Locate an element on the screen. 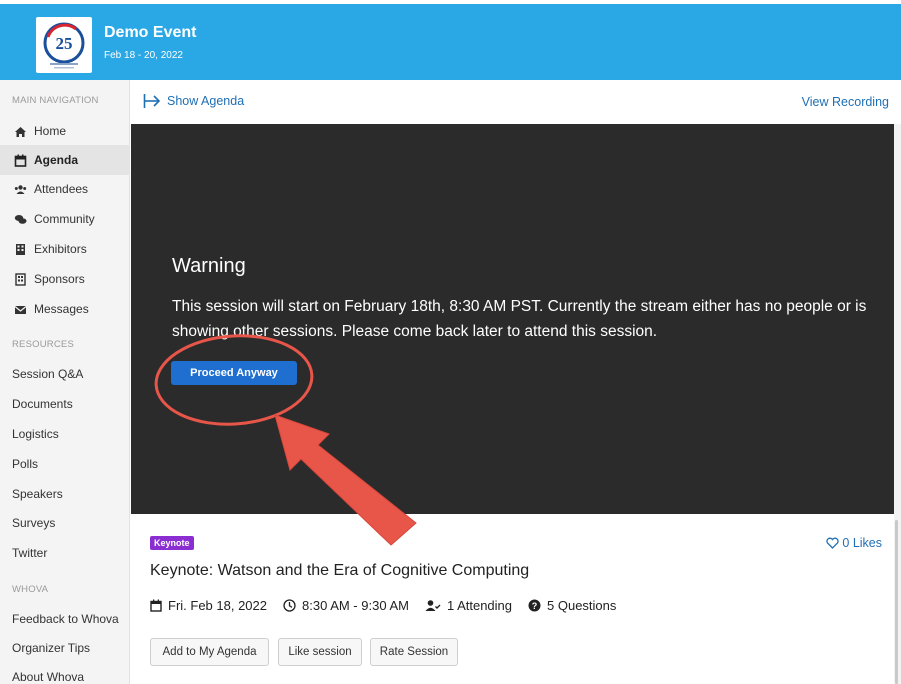  session-time: 8:30 AM - 9:30 AM is located at coordinates (346, 605).